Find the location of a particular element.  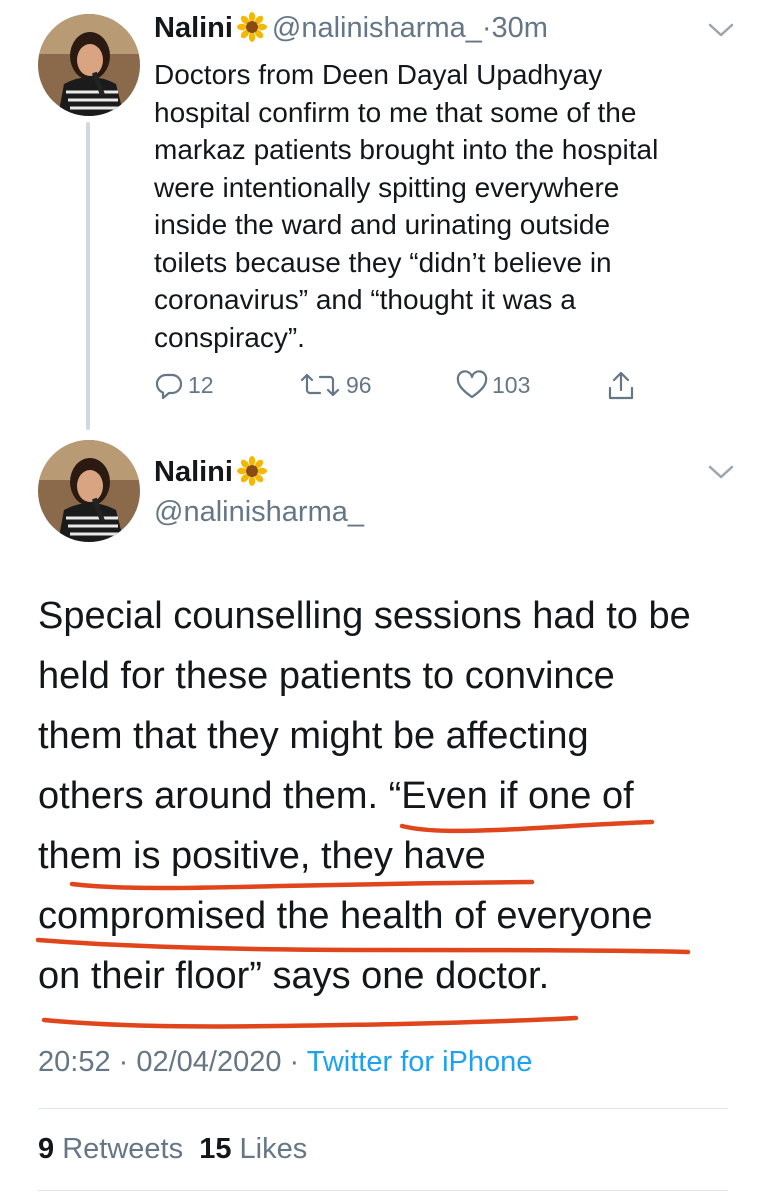

tweet1-header: Nalini @nalinisharma_·30m is located at coordinates (351, 28).